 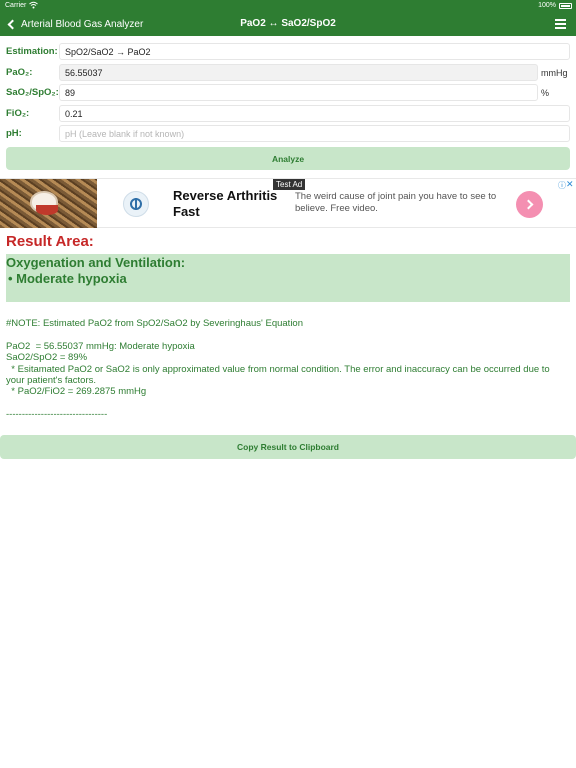 I want to click on page-title: PaO2 ↔ SaO2/SpO2, so click(x=288, y=23).